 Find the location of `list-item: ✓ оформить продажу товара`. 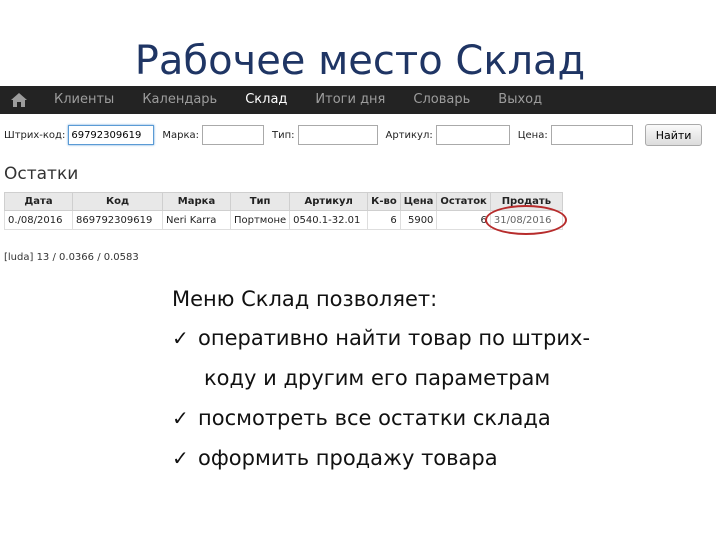

list-item: ✓ оформить продажу товара is located at coordinates (442, 458).